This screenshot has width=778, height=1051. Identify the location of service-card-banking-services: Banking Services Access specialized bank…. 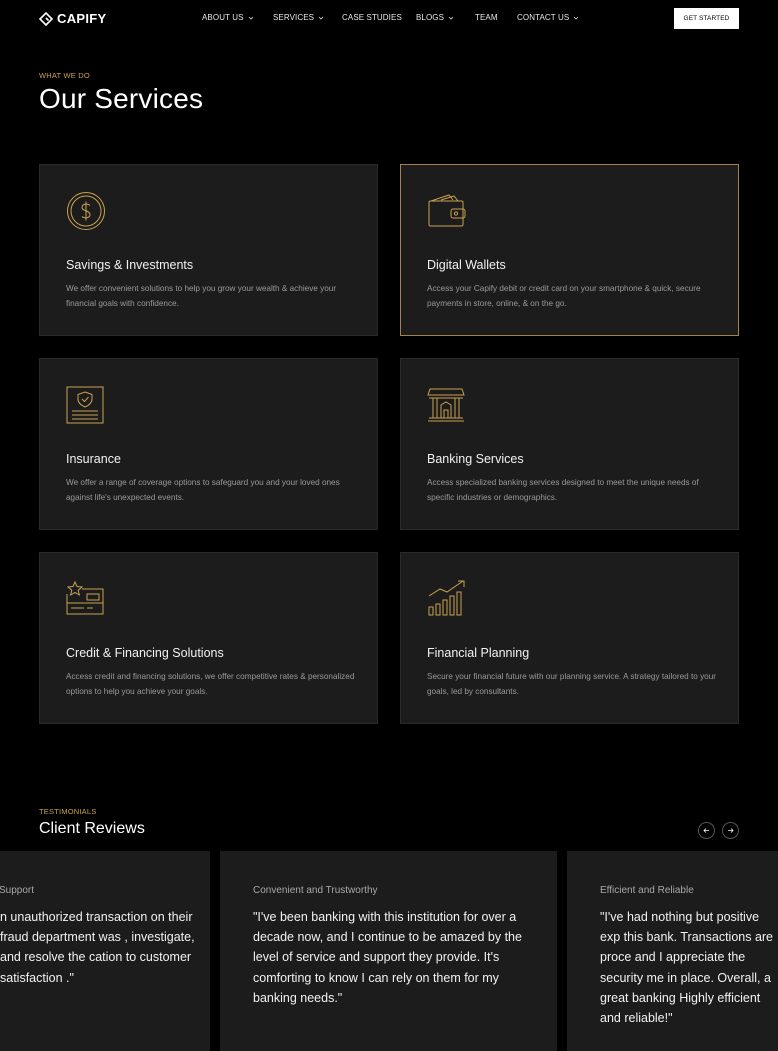
(569, 444).